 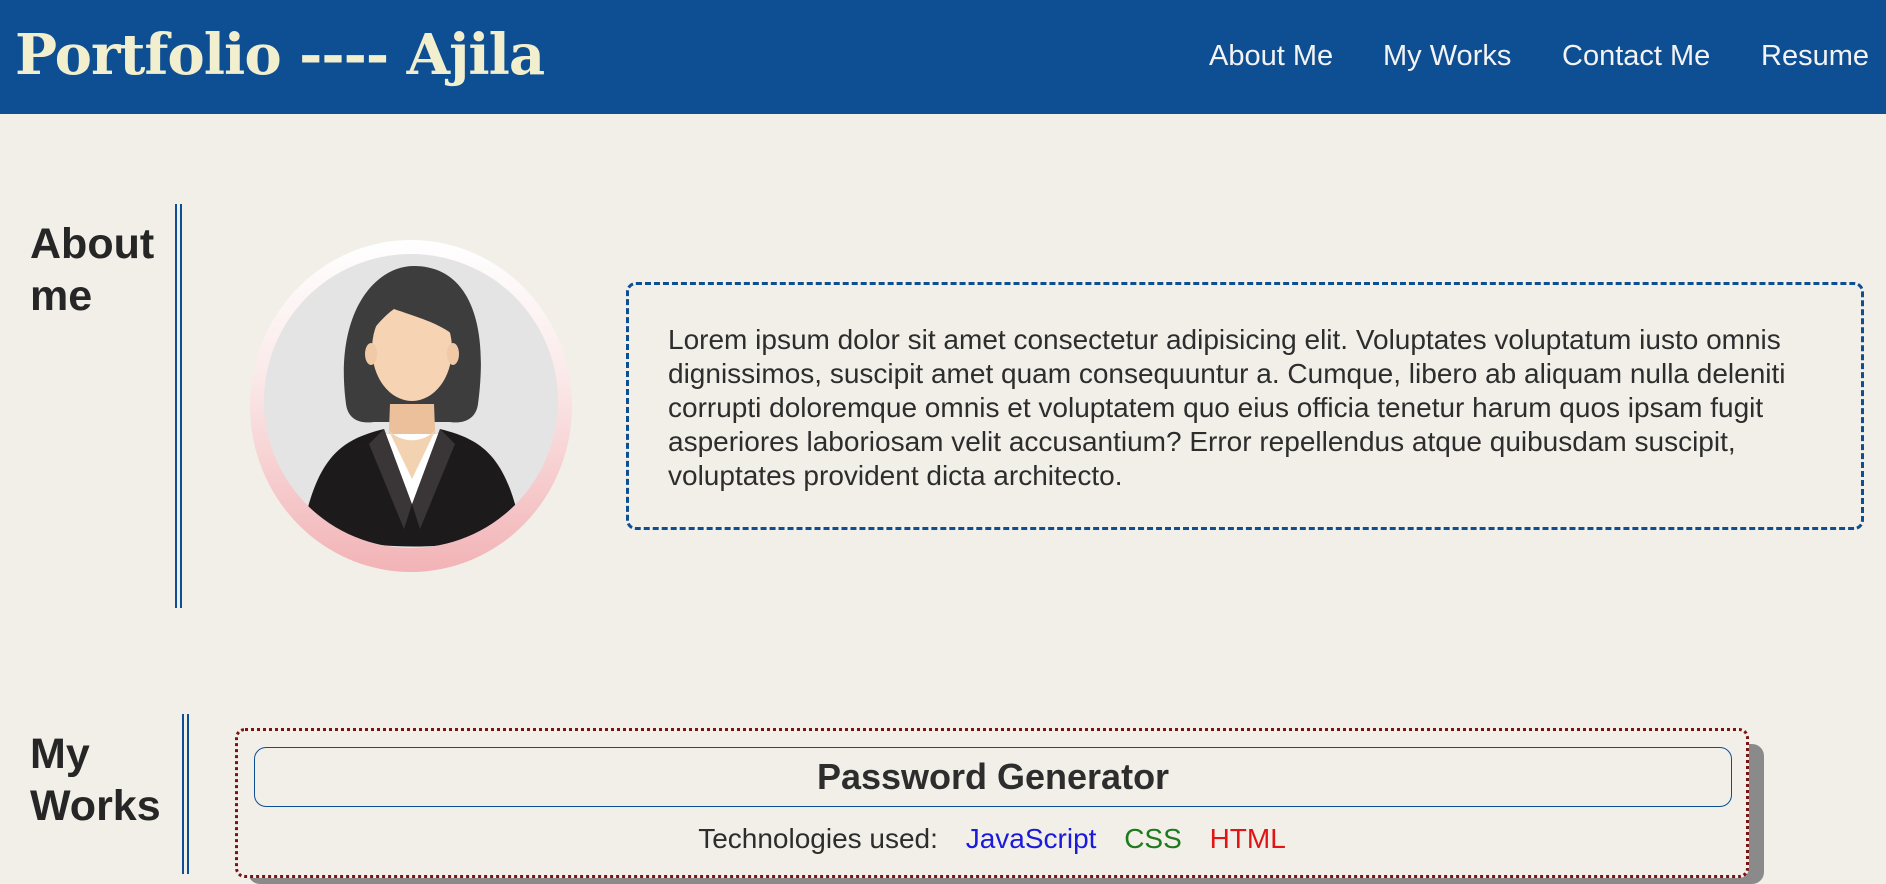 I want to click on works-title-line2: Works, so click(x=95, y=806).